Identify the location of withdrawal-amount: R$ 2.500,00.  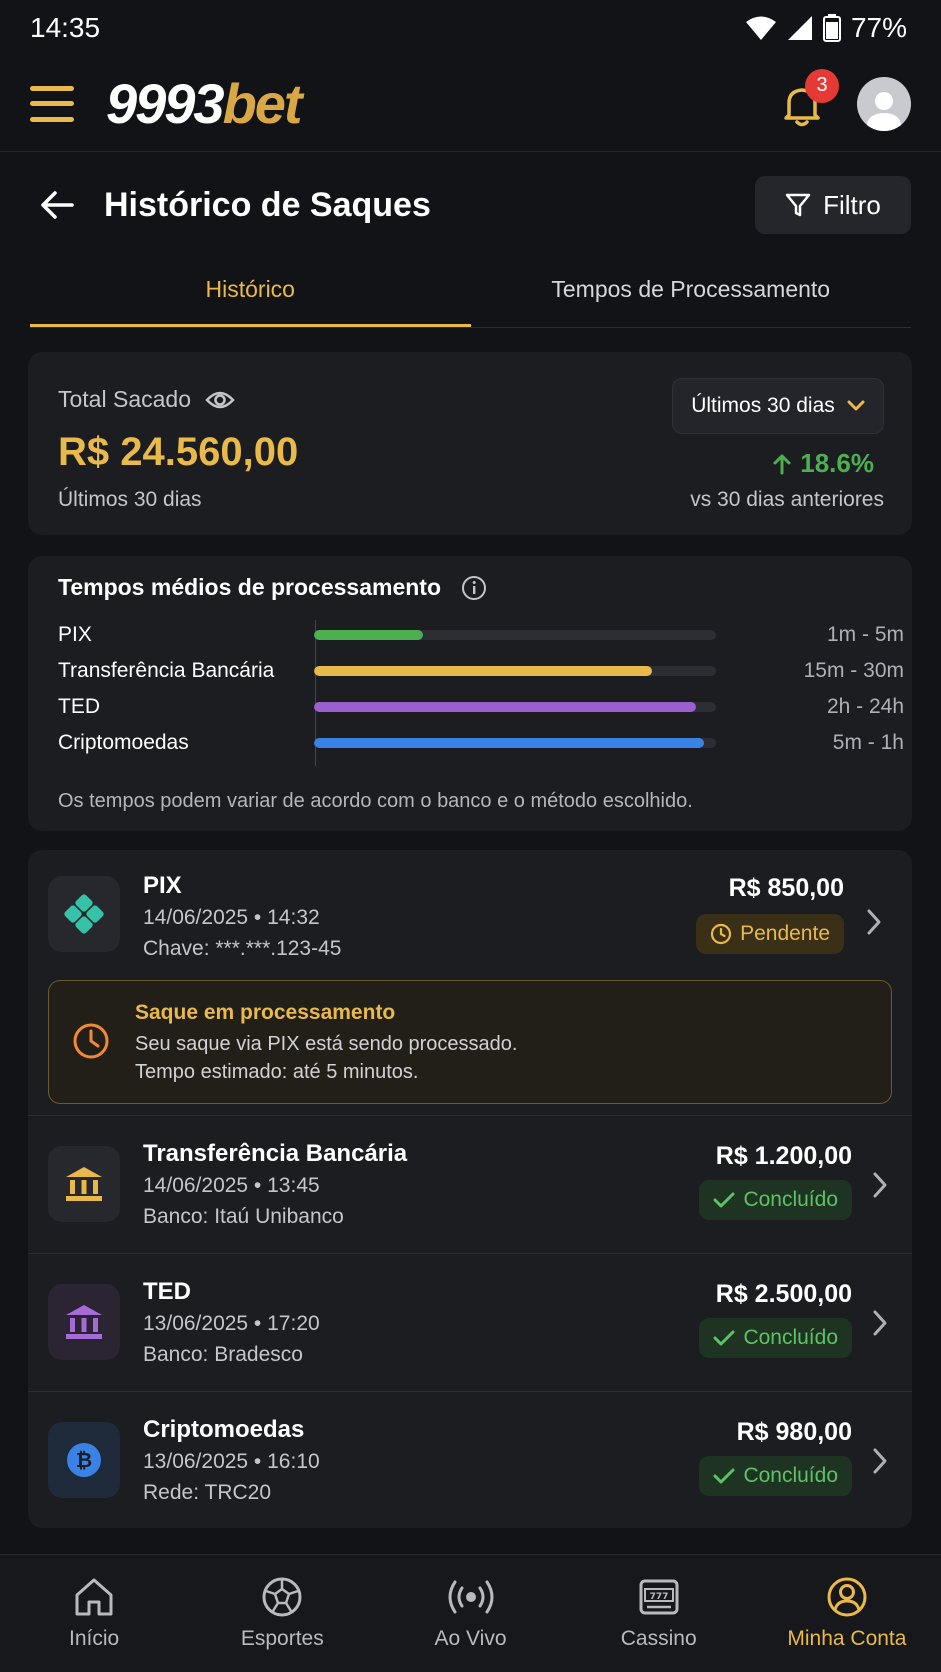
(783, 1294).